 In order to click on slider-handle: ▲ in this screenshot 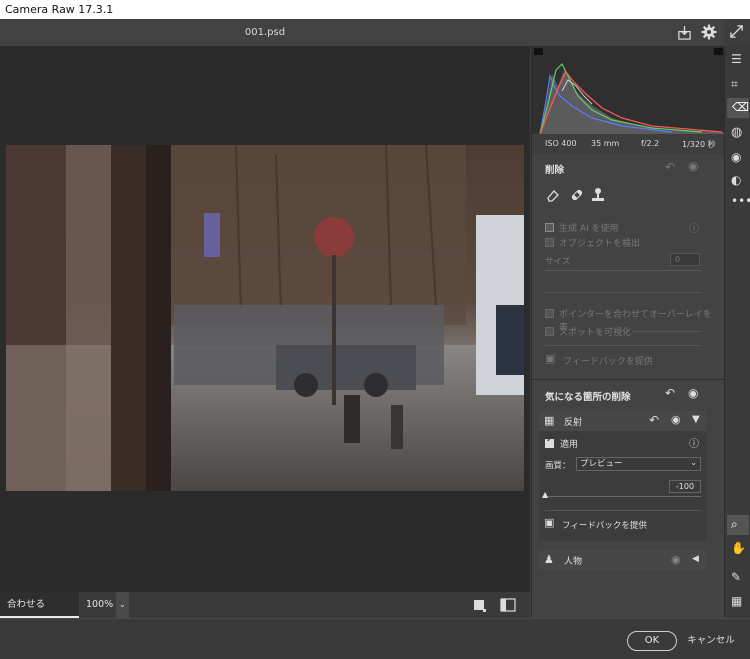, I will do `click(545, 494)`.